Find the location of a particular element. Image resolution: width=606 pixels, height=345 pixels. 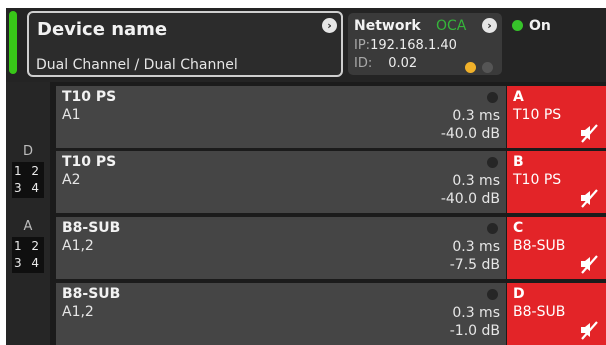

device-name: Device name is located at coordinates (102, 29).